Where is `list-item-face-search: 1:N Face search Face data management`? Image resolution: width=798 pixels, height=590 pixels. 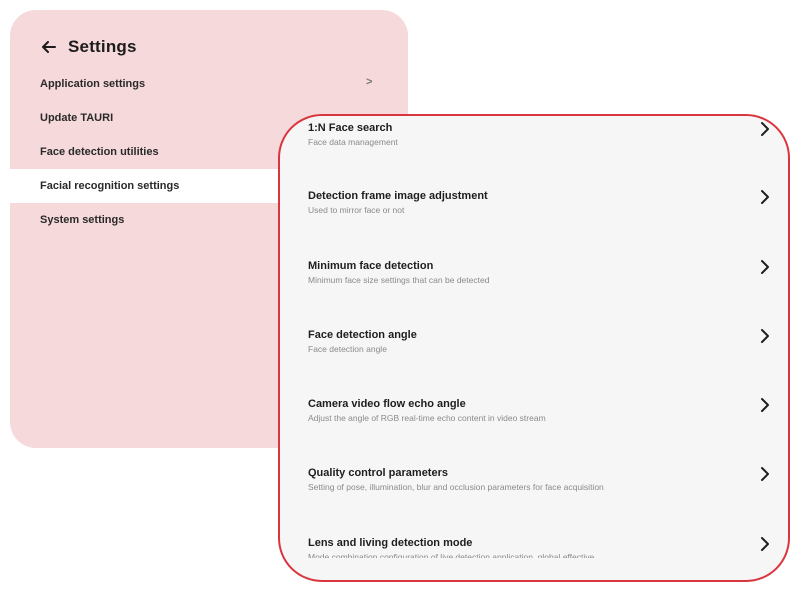 list-item-face-search: 1:N Face search Face data management is located at coordinates (534, 152).